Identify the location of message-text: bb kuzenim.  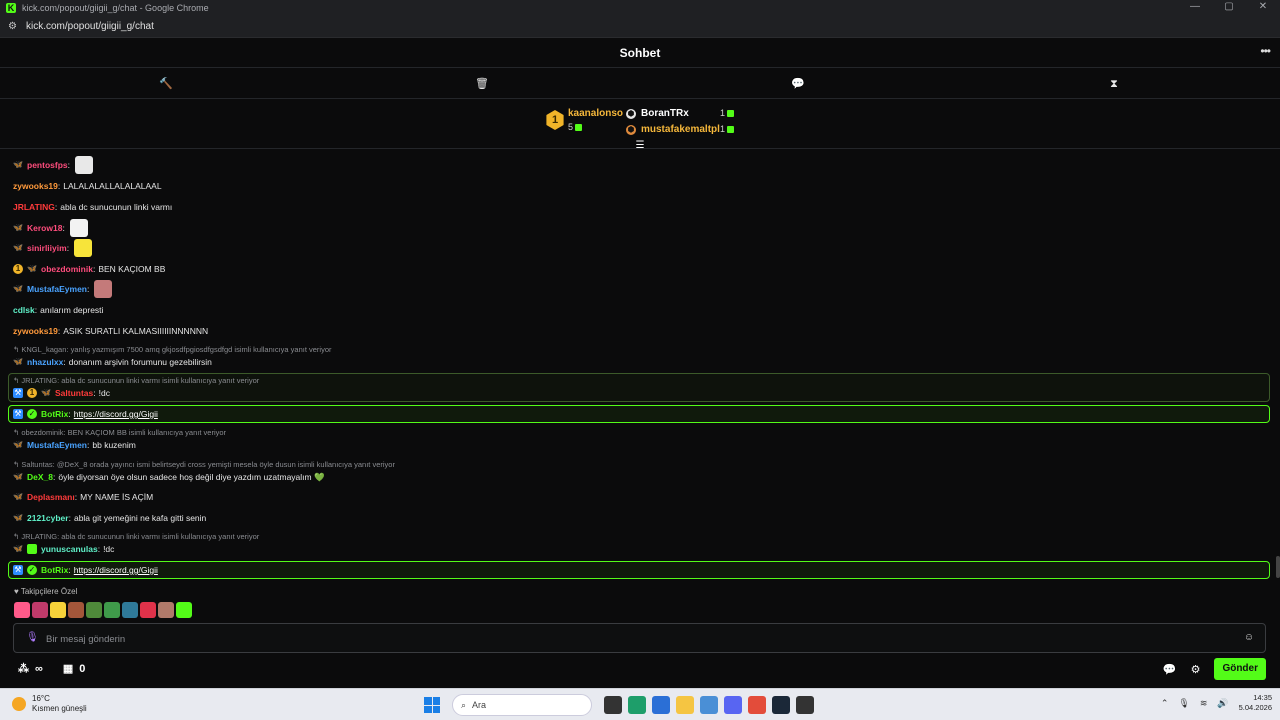
(114, 445).